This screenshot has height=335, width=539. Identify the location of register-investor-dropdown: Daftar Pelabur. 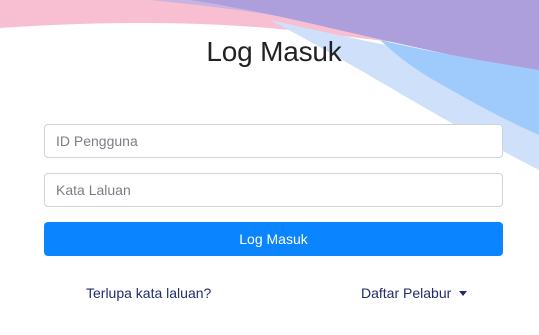
(414, 293).